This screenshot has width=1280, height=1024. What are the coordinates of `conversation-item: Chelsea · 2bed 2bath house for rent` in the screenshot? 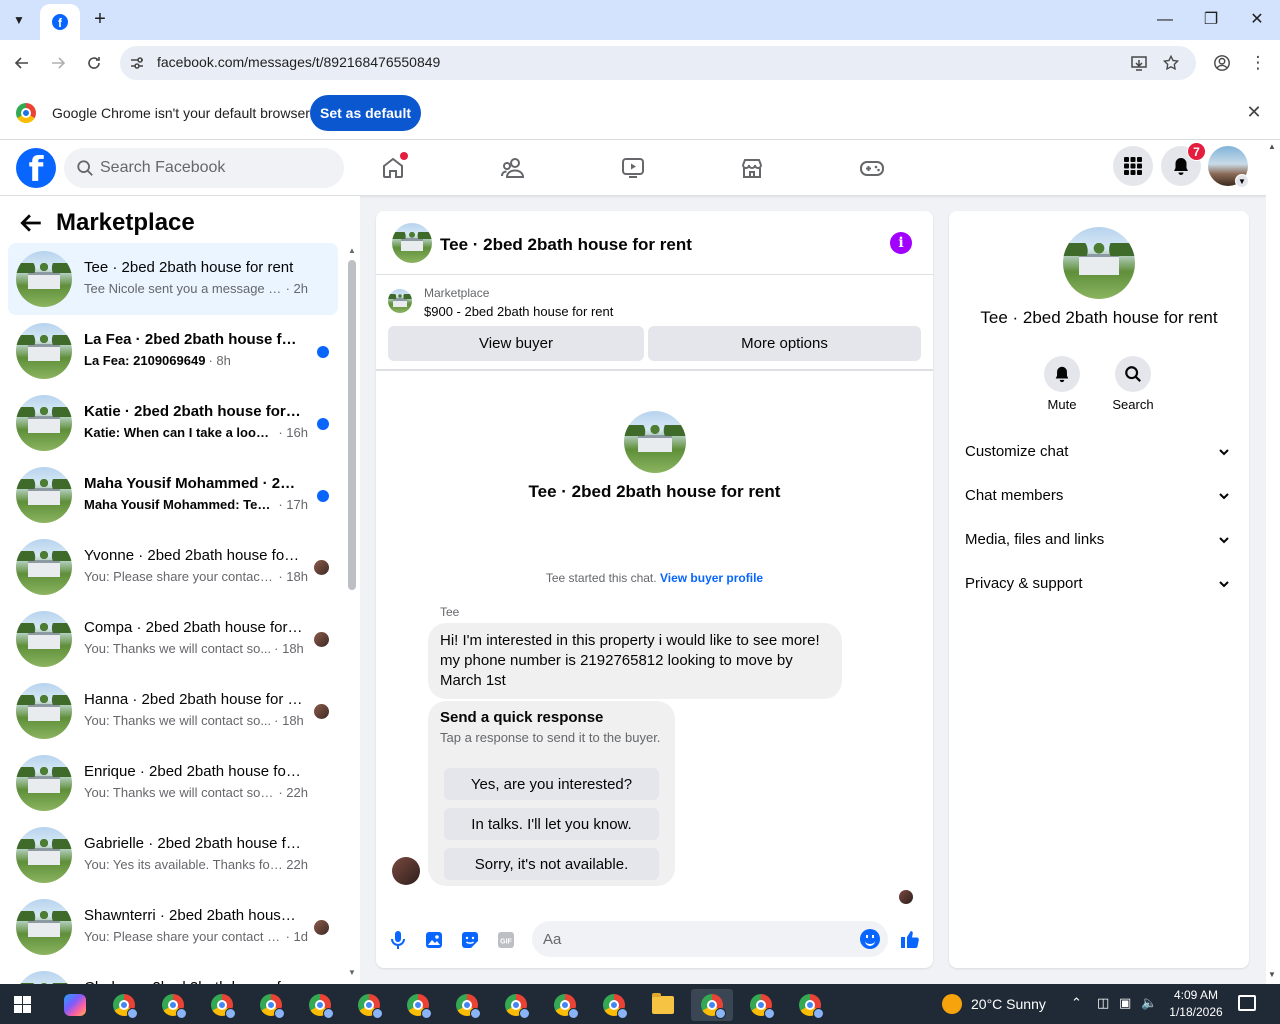 It's located at (173, 973).